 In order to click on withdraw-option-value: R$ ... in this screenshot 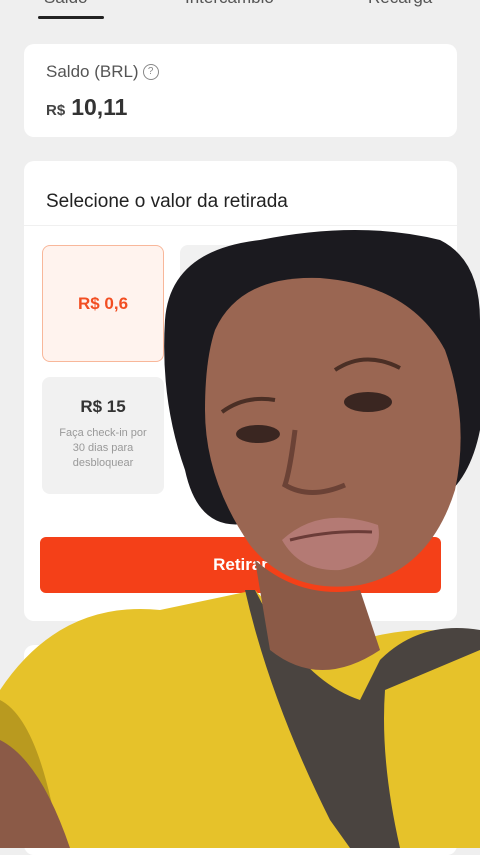, I will do `click(241, 274)`.